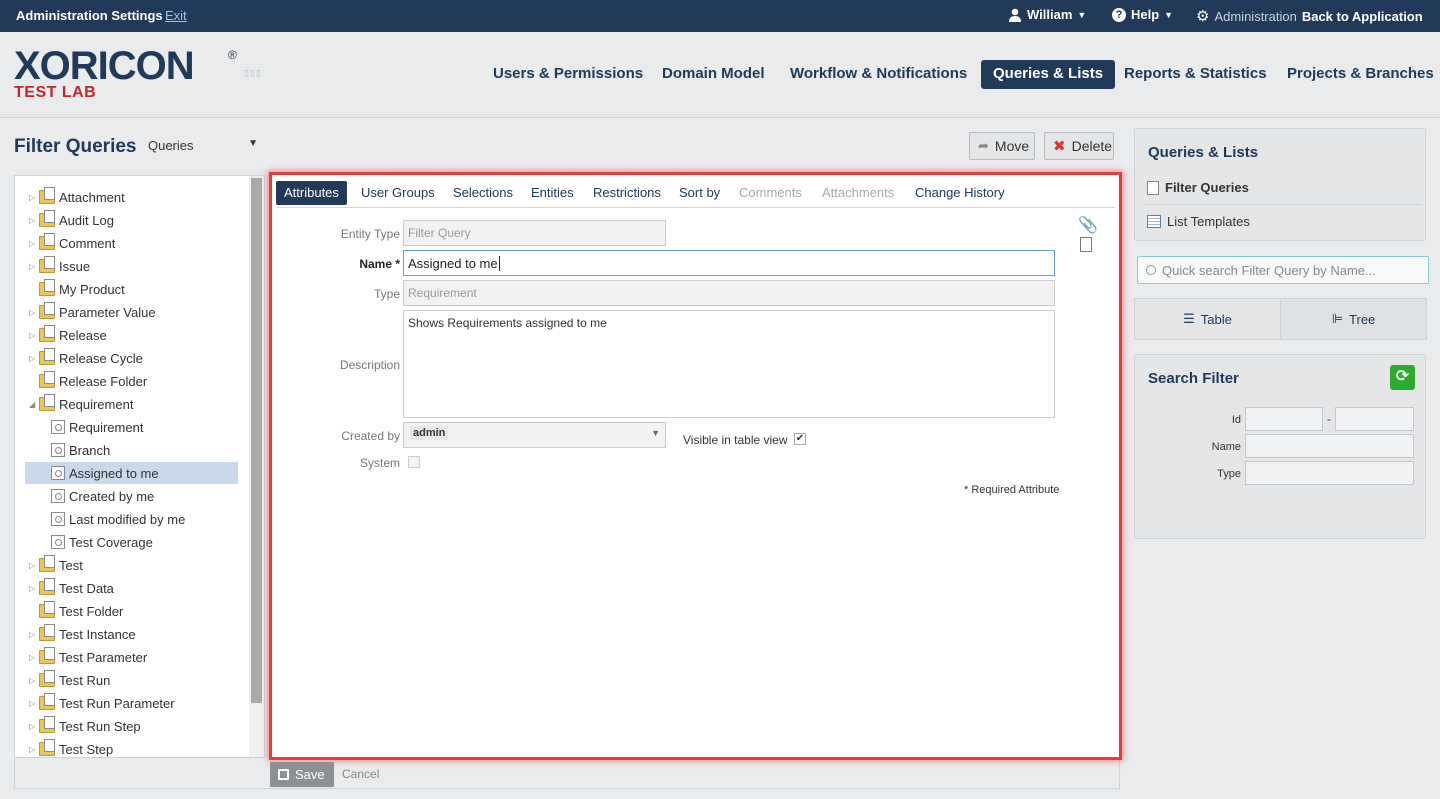 This screenshot has height=799, width=1440. Describe the element at coordinates (134, 657) in the screenshot. I see `tree-node: ▷ Test Parameter` at that location.